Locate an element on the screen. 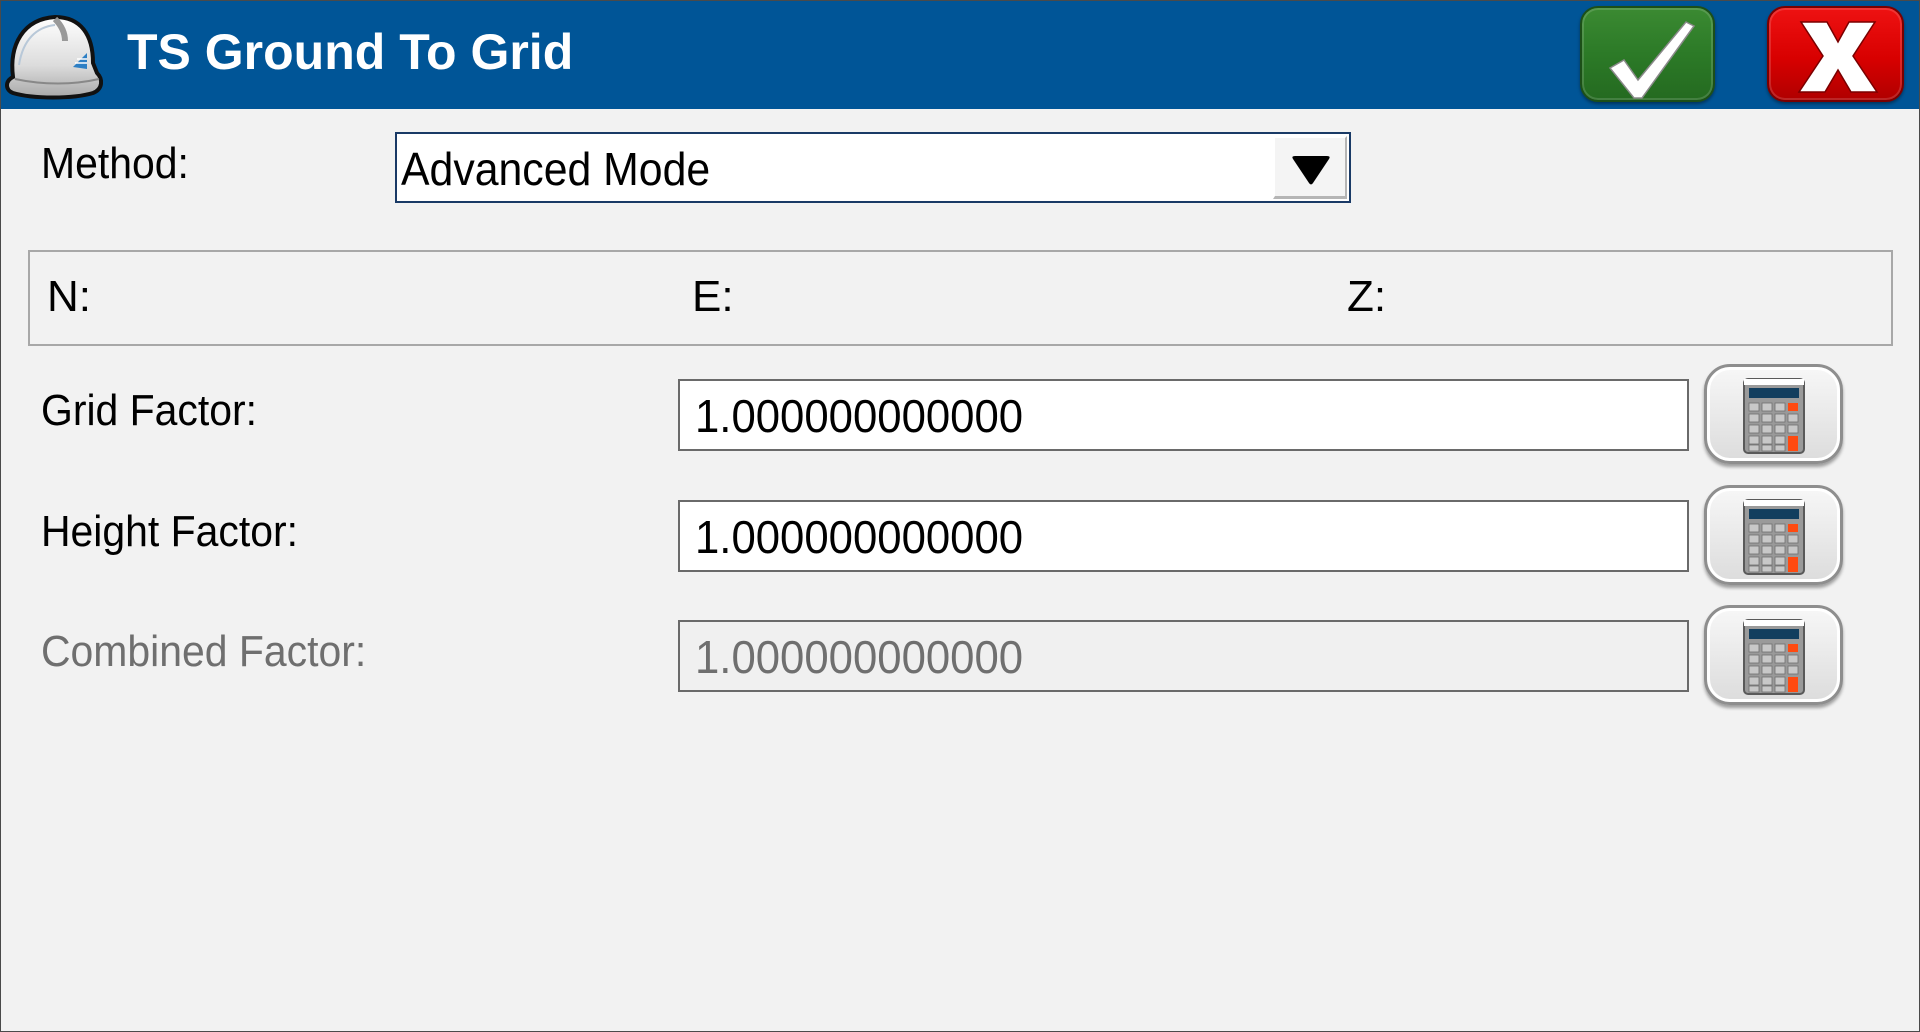  northing-label: N: is located at coordinates (69, 296).